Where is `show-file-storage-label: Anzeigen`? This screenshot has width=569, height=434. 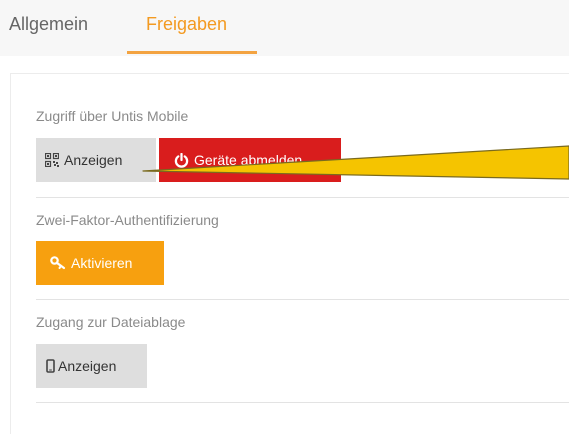 show-file-storage-label: Anzeigen is located at coordinates (87, 366).